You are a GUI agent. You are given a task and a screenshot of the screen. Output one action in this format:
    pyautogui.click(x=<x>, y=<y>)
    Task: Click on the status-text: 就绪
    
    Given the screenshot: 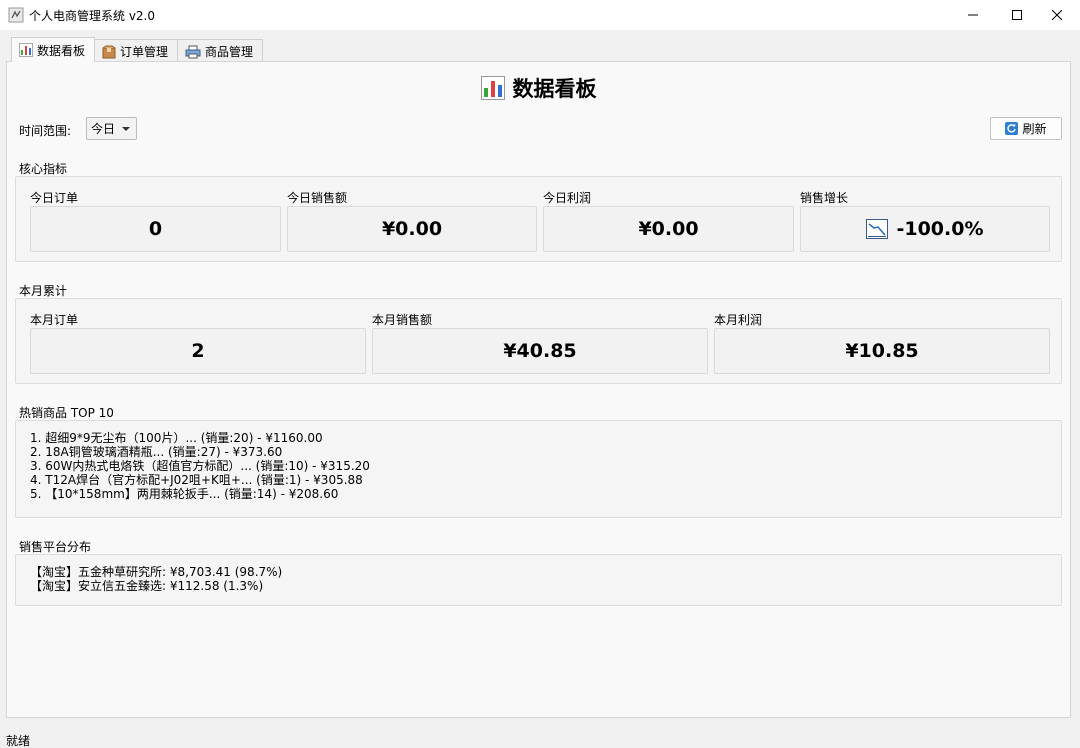 What is the action you would take?
    pyautogui.click(x=18, y=741)
    